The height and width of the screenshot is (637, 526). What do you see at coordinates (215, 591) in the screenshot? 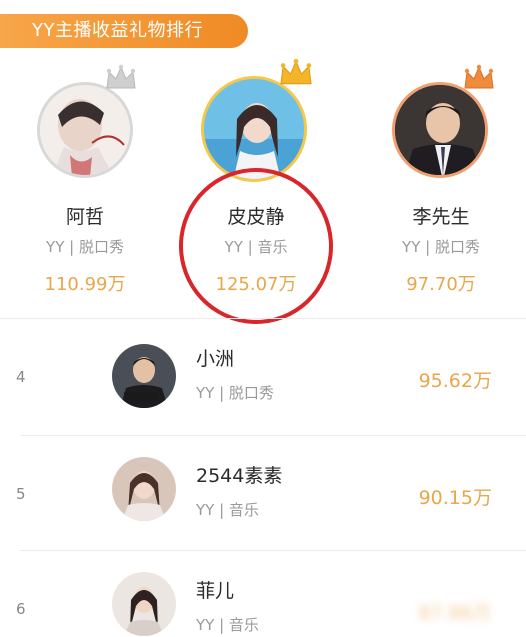
I see `list-item-name: 菲儿` at bounding box center [215, 591].